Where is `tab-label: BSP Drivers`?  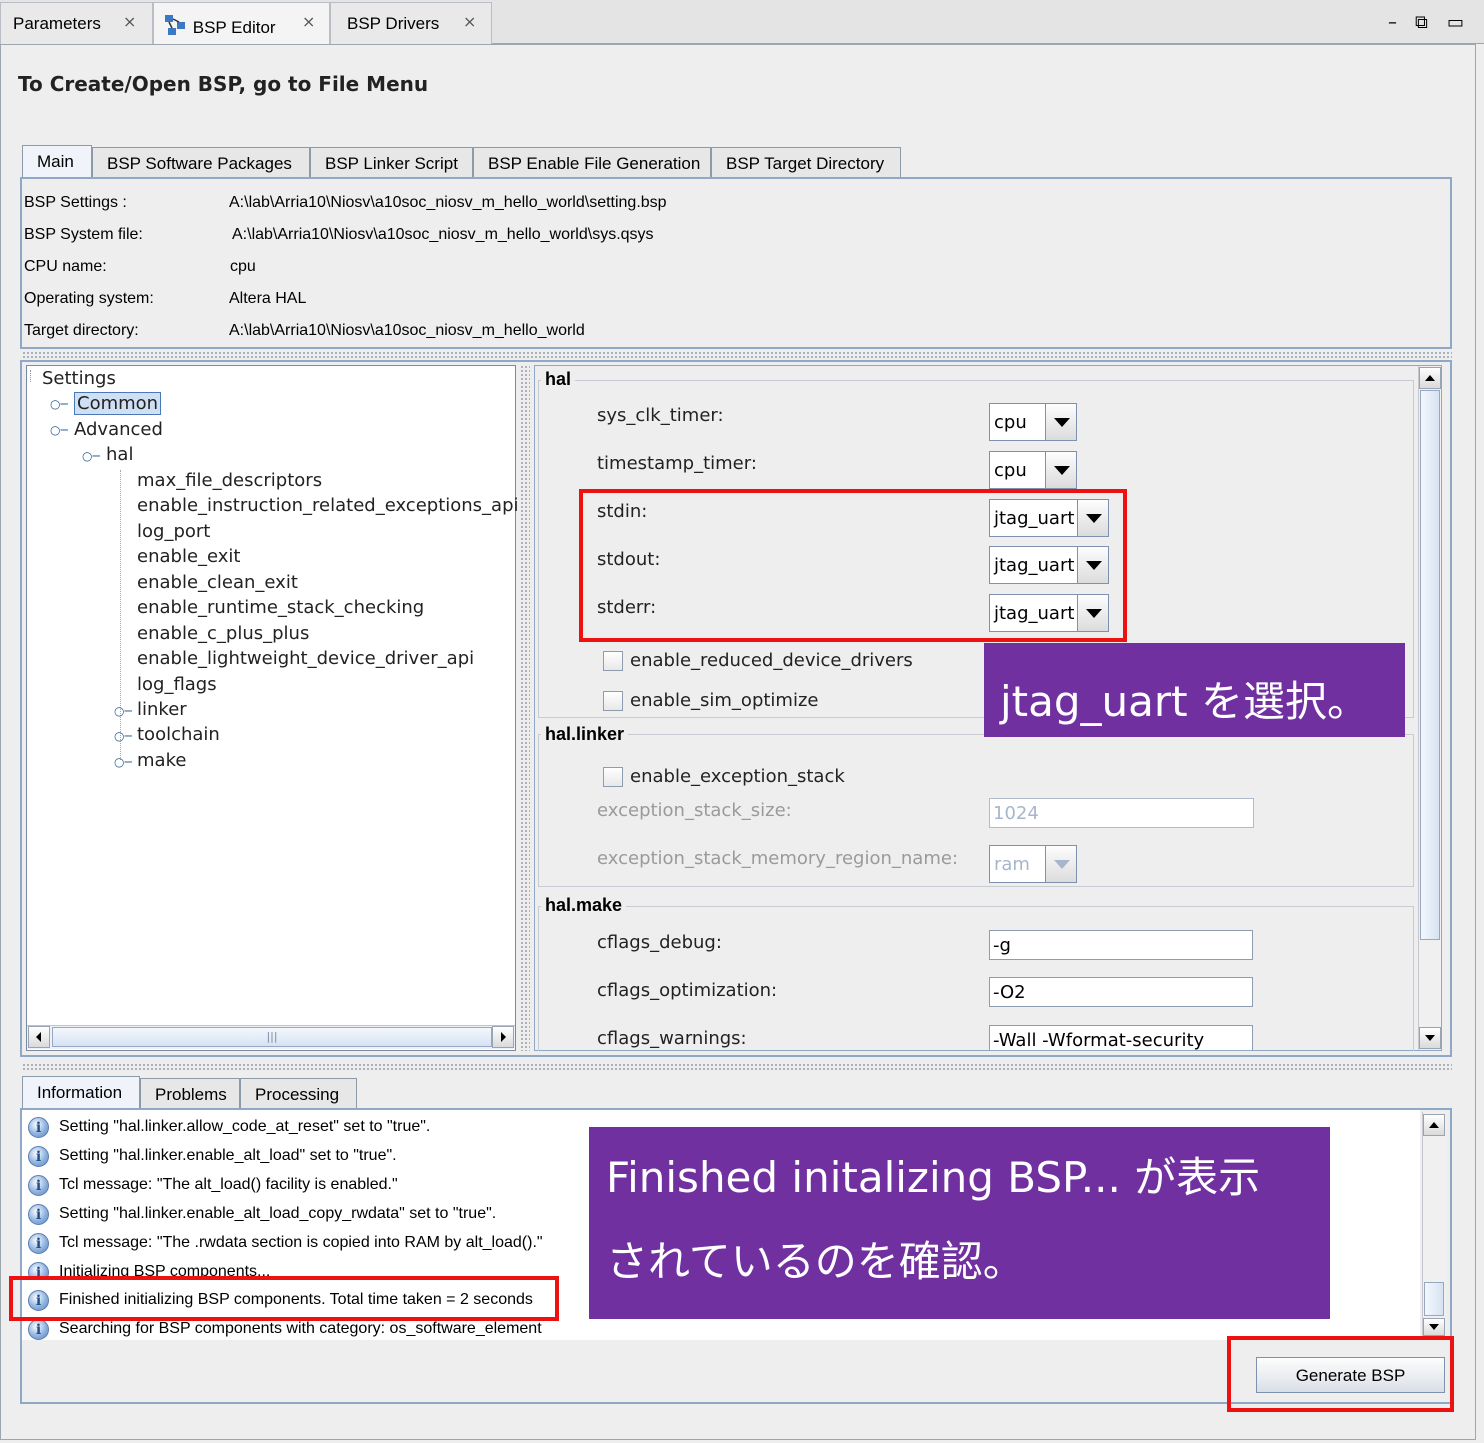
tab-label: BSP Drivers is located at coordinates (393, 23).